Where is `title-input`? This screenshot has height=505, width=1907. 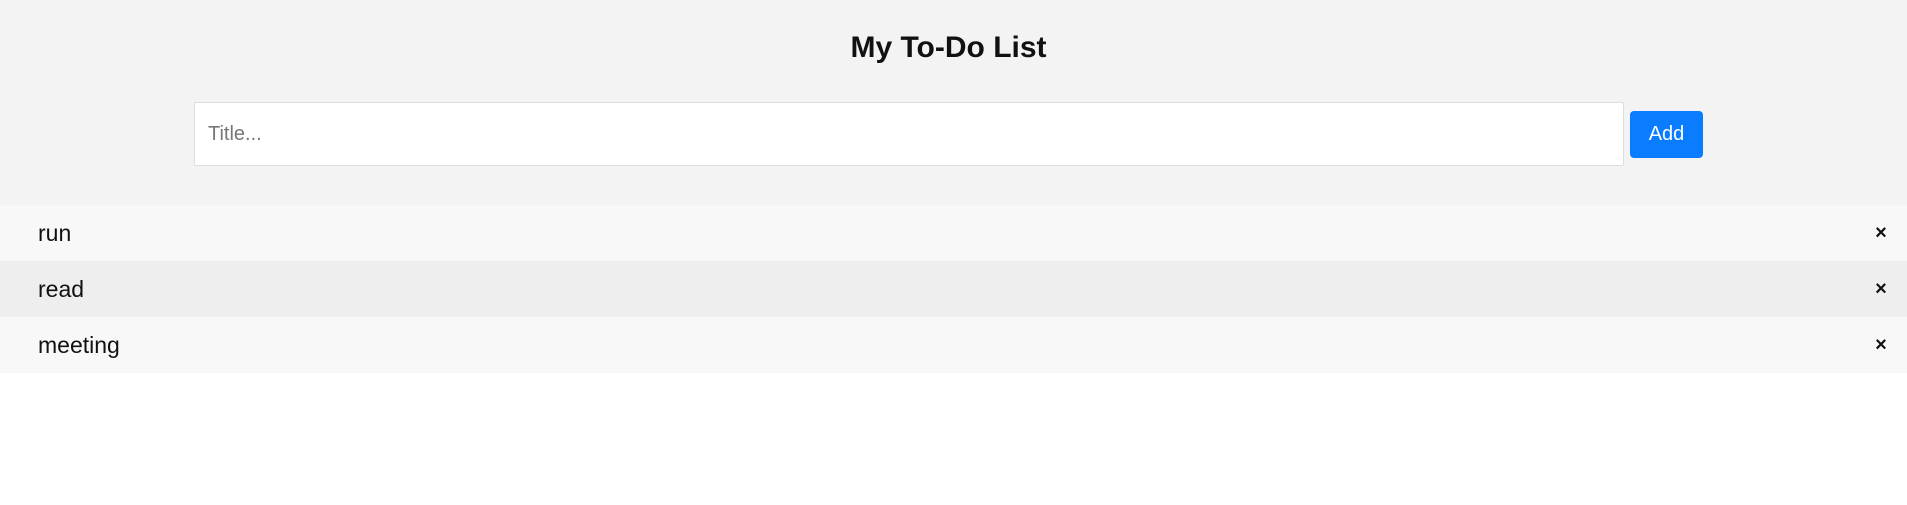 title-input is located at coordinates (909, 134).